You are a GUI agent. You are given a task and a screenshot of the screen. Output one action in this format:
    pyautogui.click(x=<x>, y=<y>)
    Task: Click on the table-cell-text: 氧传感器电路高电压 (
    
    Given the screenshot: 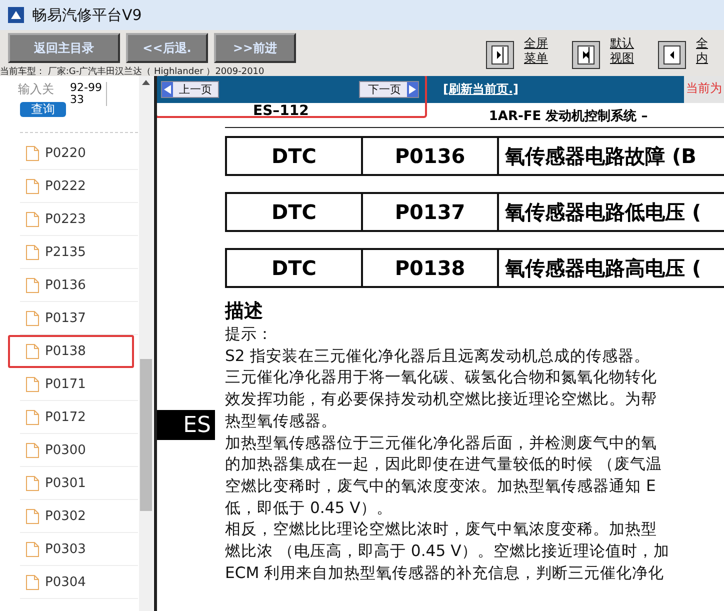 What is the action you would take?
    pyautogui.click(x=603, y=268)
    